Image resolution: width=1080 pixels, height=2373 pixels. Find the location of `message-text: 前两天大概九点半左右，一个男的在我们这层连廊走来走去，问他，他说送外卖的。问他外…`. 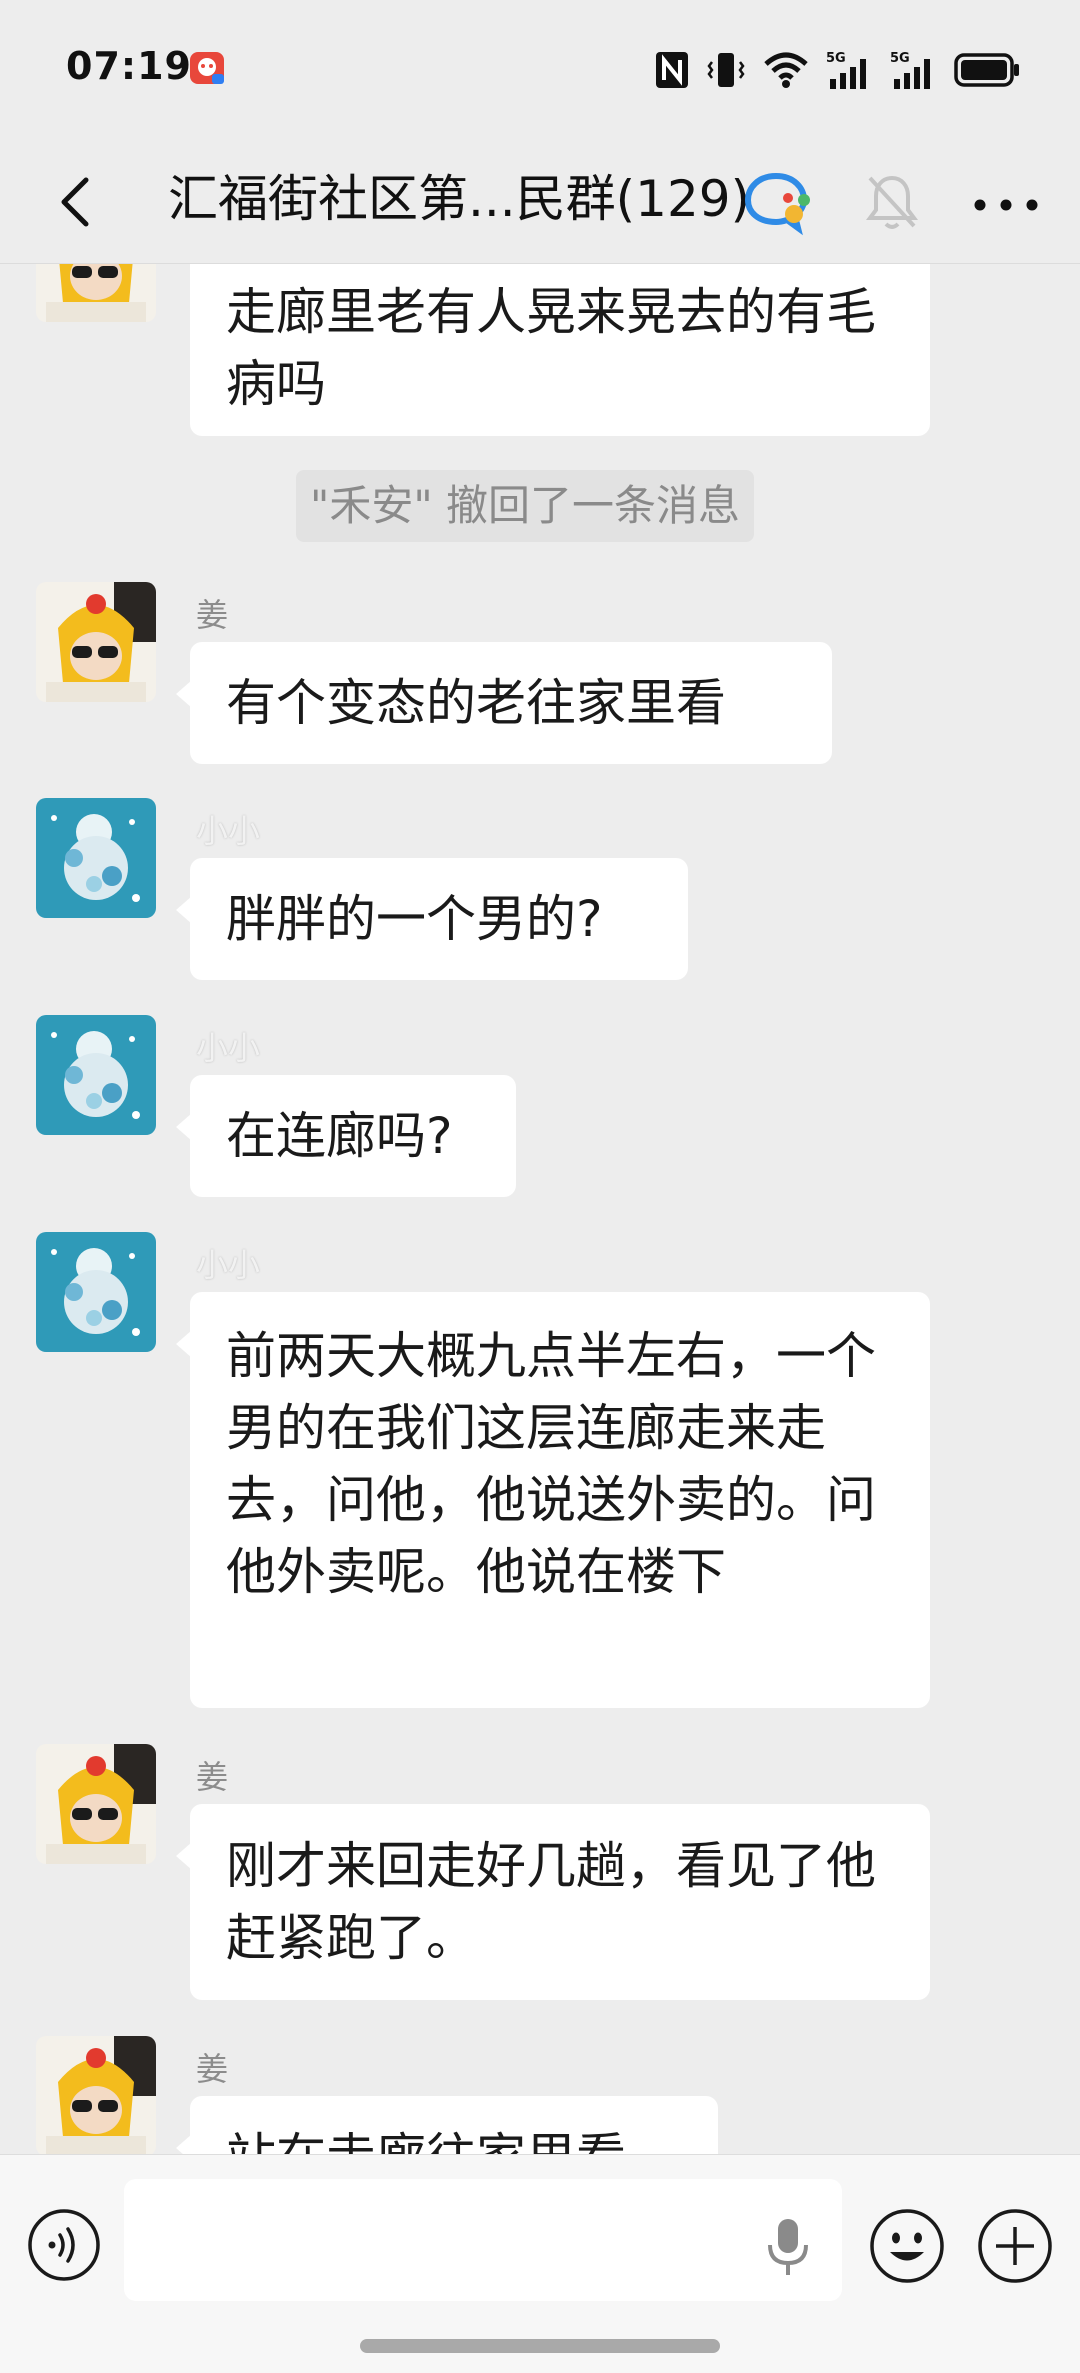

message-text: 前两天大概九点半左右，一个男的在我们这层连廊走来走去，问他，他说送外卖的。问他外… is located at coordinates (551, 1464).